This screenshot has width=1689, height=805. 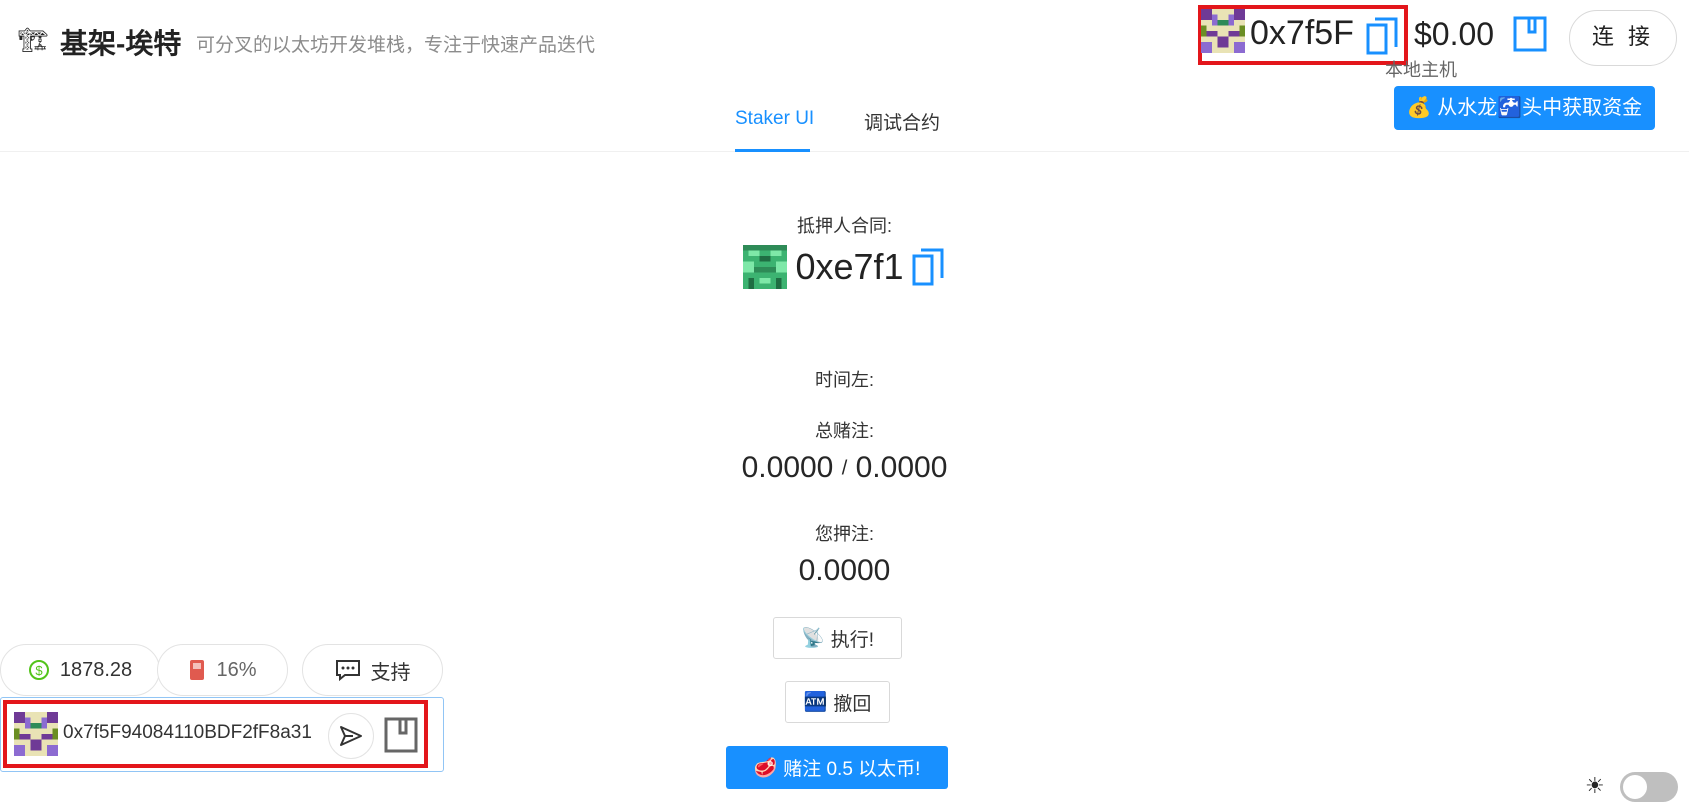 I want to click on contract-avatar-icon, so click(x=765, y=267).